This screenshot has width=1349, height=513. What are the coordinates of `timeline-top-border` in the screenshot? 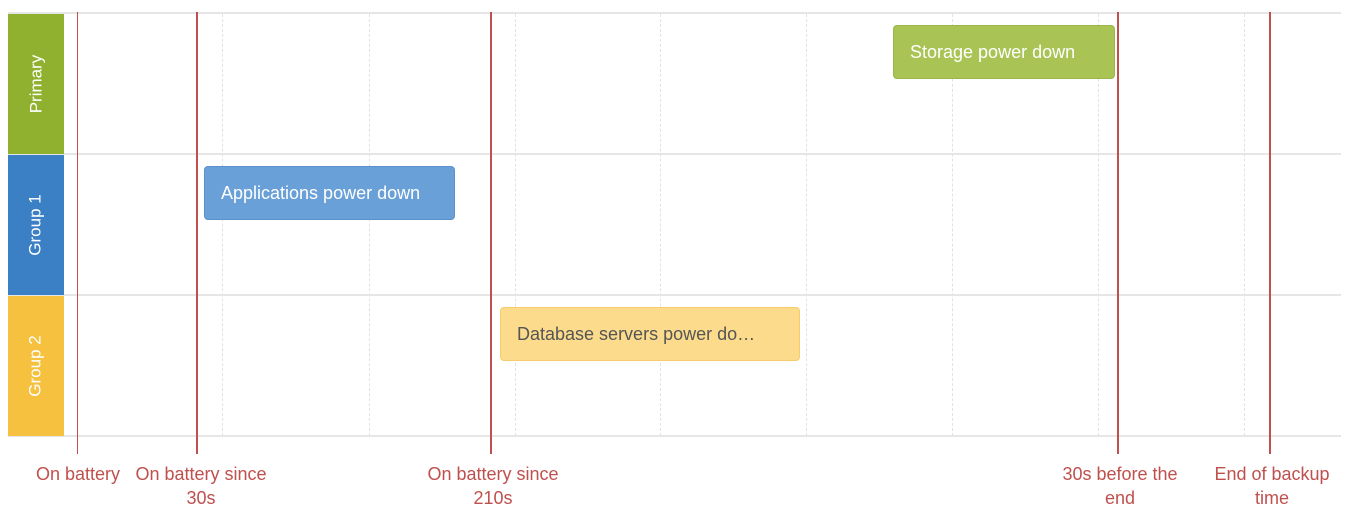 It's located at (674, 13).